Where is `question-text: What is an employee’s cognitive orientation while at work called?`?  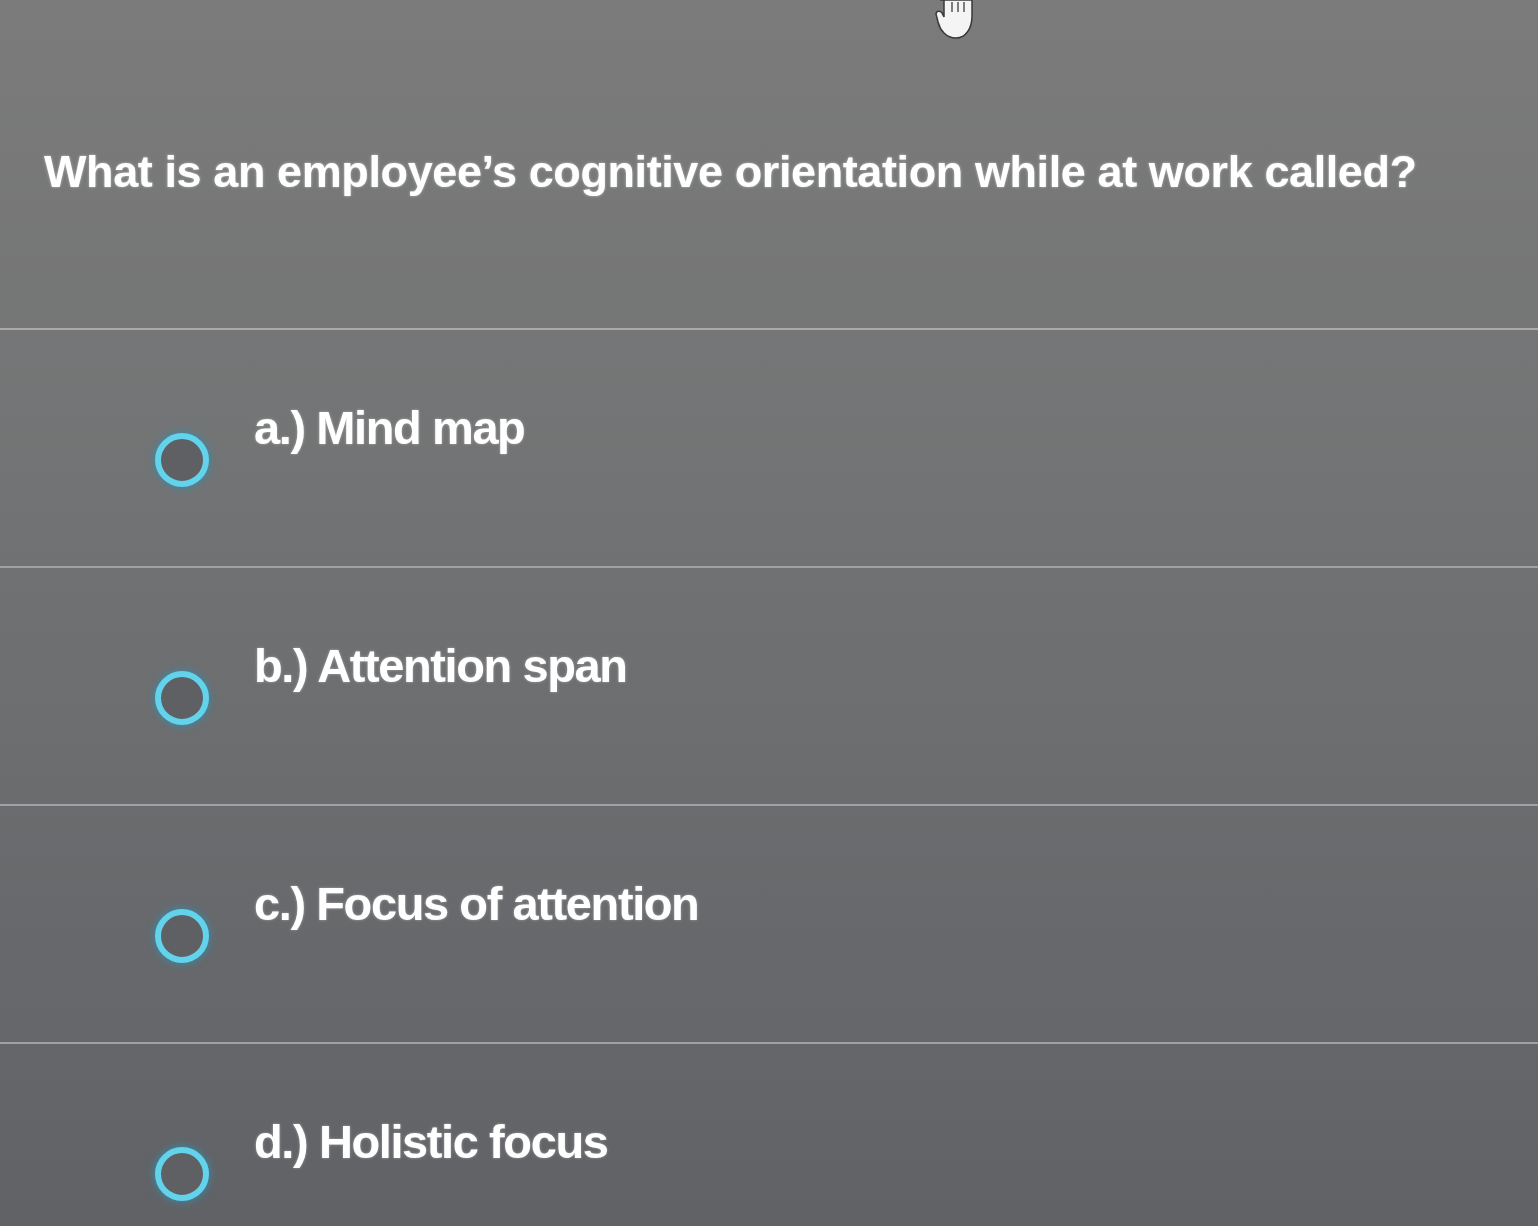 question-text: What is an employee’s cognitive orientation while at work called? is located at coordinates (730, 172).